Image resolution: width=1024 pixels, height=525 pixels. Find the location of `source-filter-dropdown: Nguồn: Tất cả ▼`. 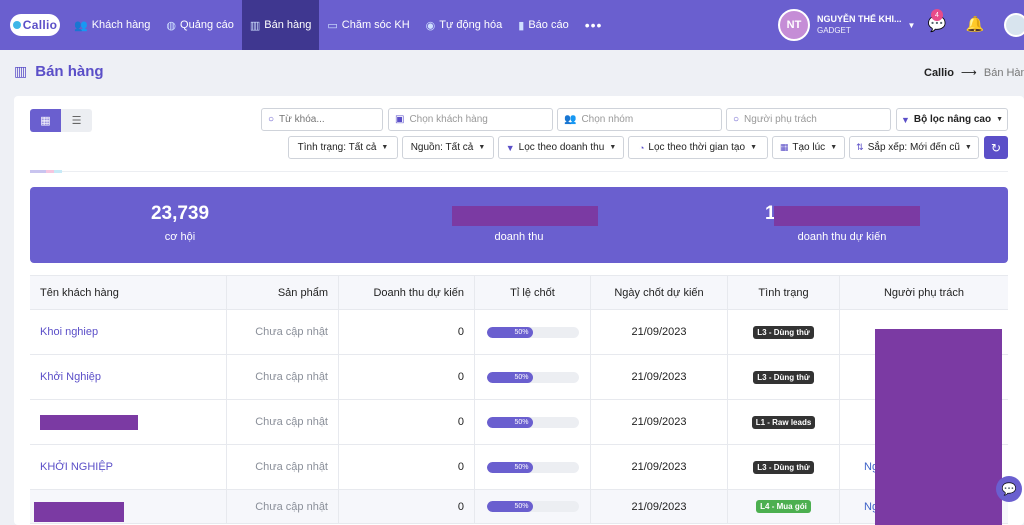

source-filter-dropdown: Nguồn: Tất cả ▼ is located at coordinates (448, 147).